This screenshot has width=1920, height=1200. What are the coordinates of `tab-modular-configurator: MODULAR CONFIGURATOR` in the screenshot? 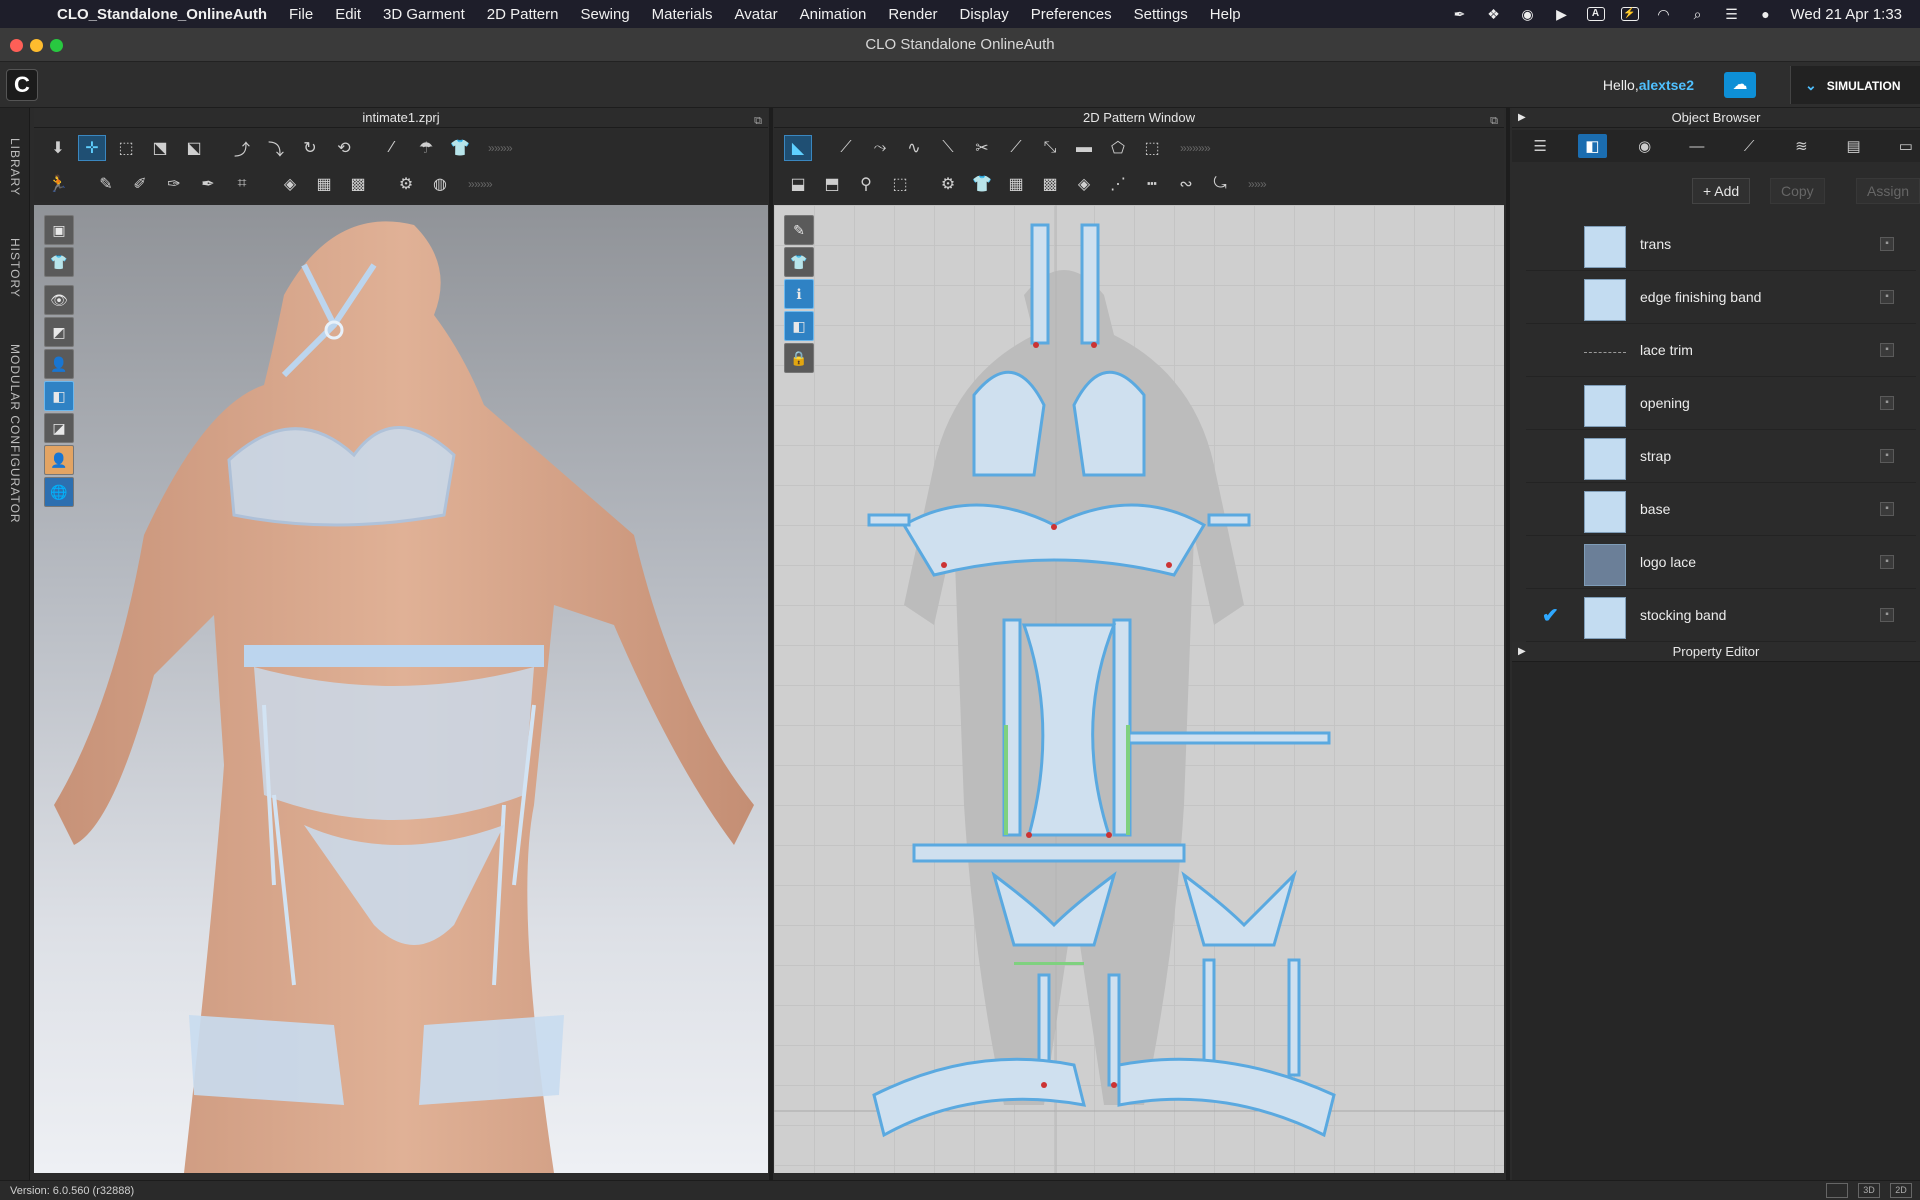 It's located at (15, 434).